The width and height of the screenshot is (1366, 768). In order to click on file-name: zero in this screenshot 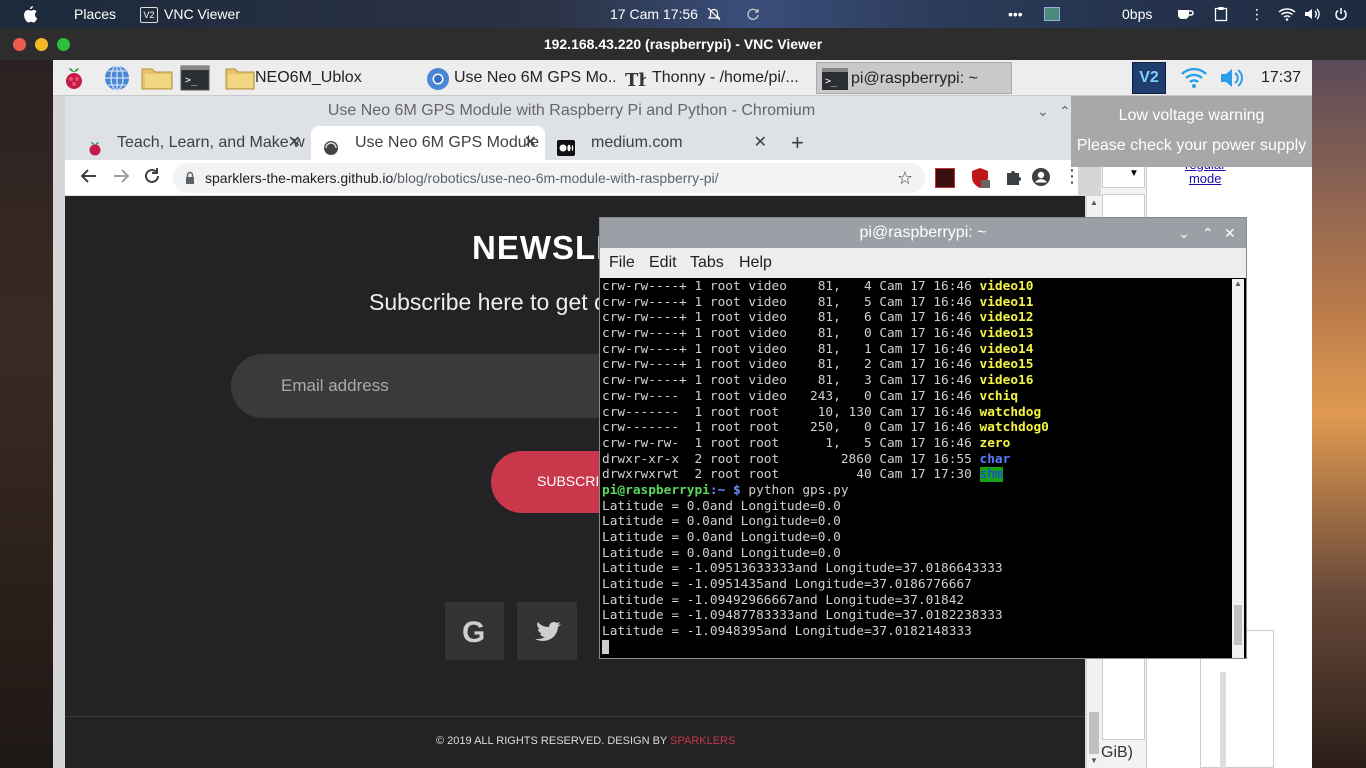, I will do `click(995, 443)`.